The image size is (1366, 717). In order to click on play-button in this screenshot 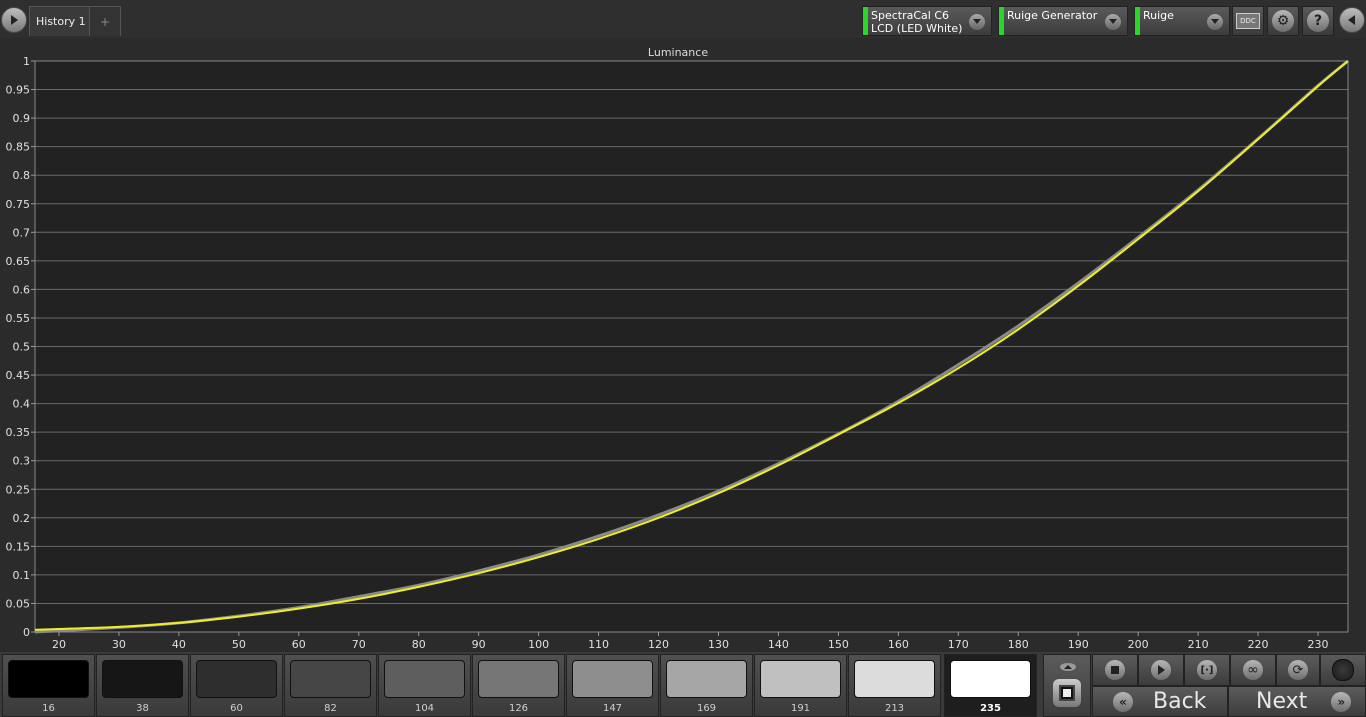, I will do `click(1161, 670)`.